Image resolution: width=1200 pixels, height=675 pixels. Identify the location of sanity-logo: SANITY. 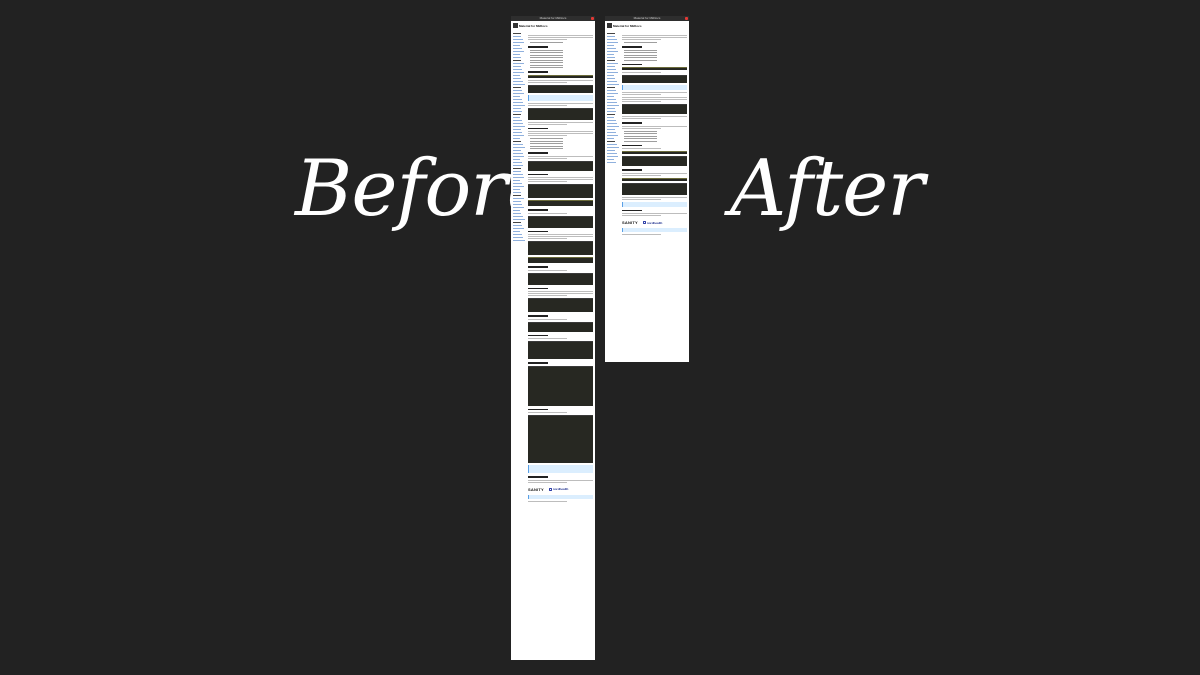
(536, 489).